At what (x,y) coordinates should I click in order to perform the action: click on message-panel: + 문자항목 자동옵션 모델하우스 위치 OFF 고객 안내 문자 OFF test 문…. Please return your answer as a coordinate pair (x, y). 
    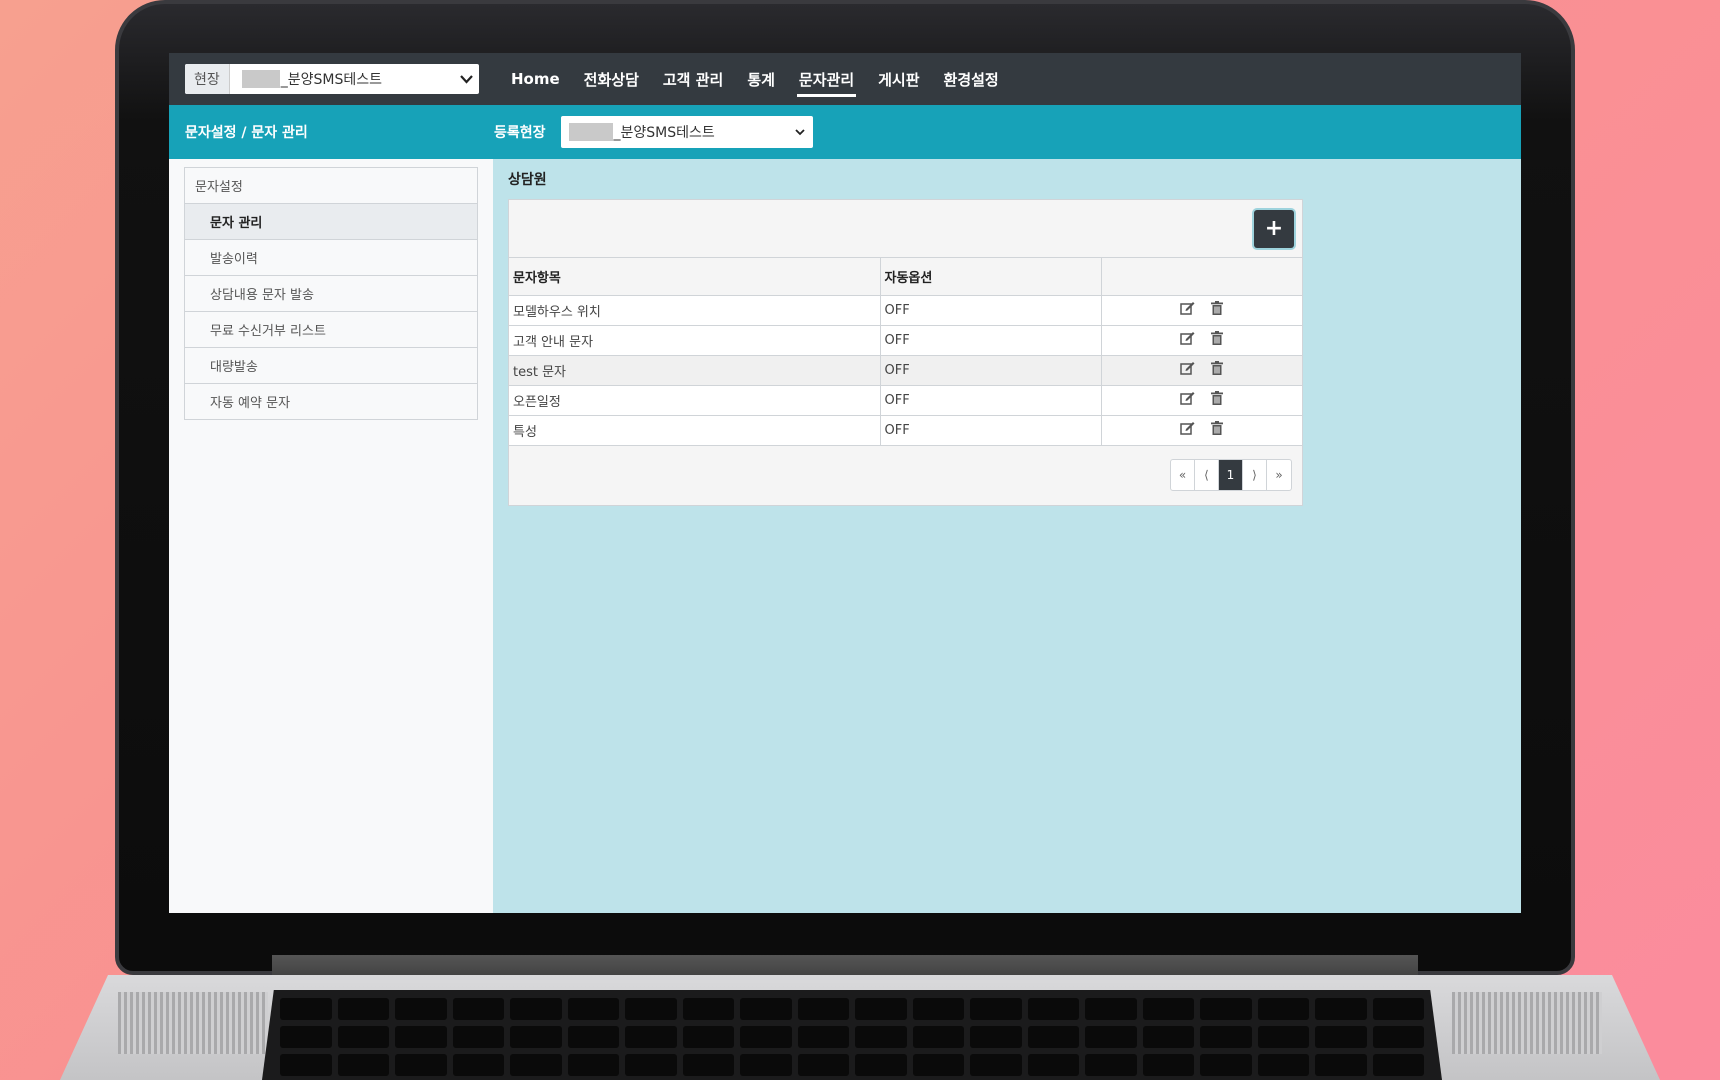
    Looking at the image, I should click on (905, 352).